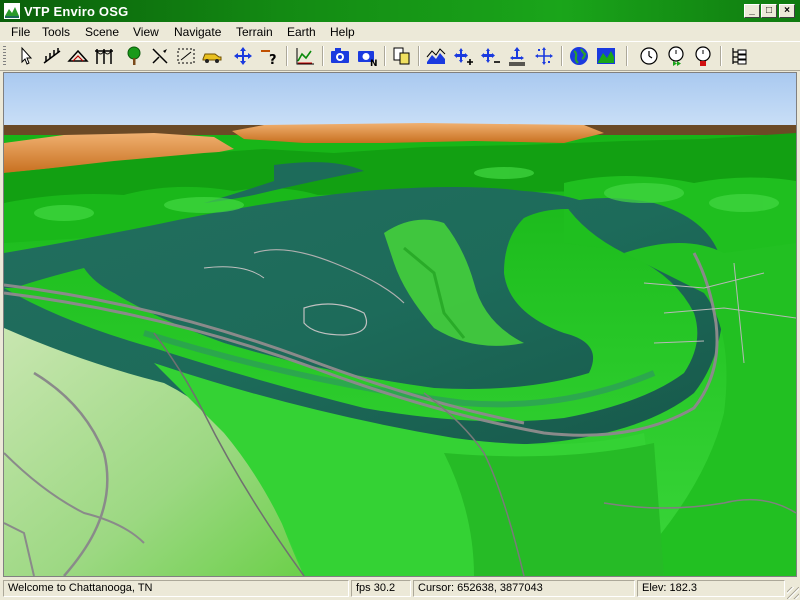  Describe the element at coordinates (146, 32) in the screenshot. I see `menu-view: View` at that location.